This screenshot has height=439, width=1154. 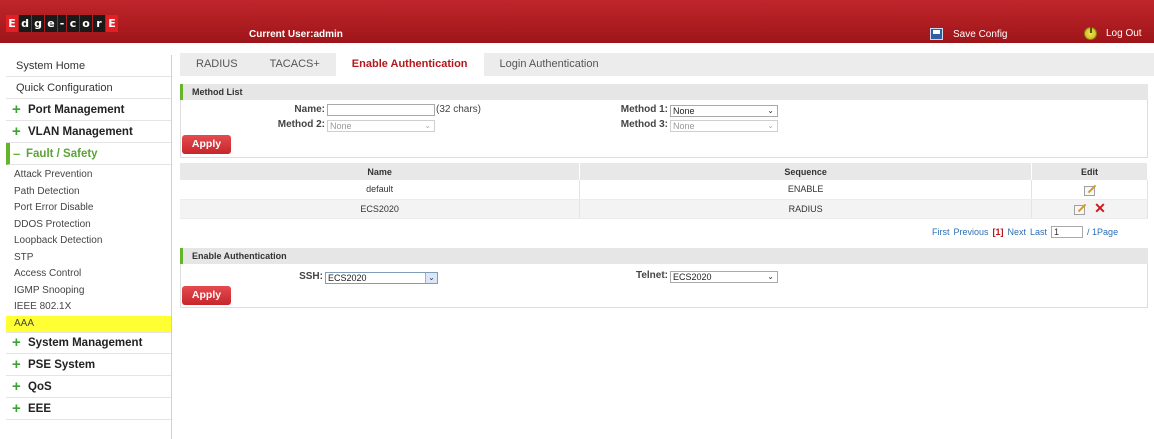 What do you see at coordinates (1089, 171) in the screenshot?
I see `column-header-edit: Edit` at bounding box center [1089, 171].